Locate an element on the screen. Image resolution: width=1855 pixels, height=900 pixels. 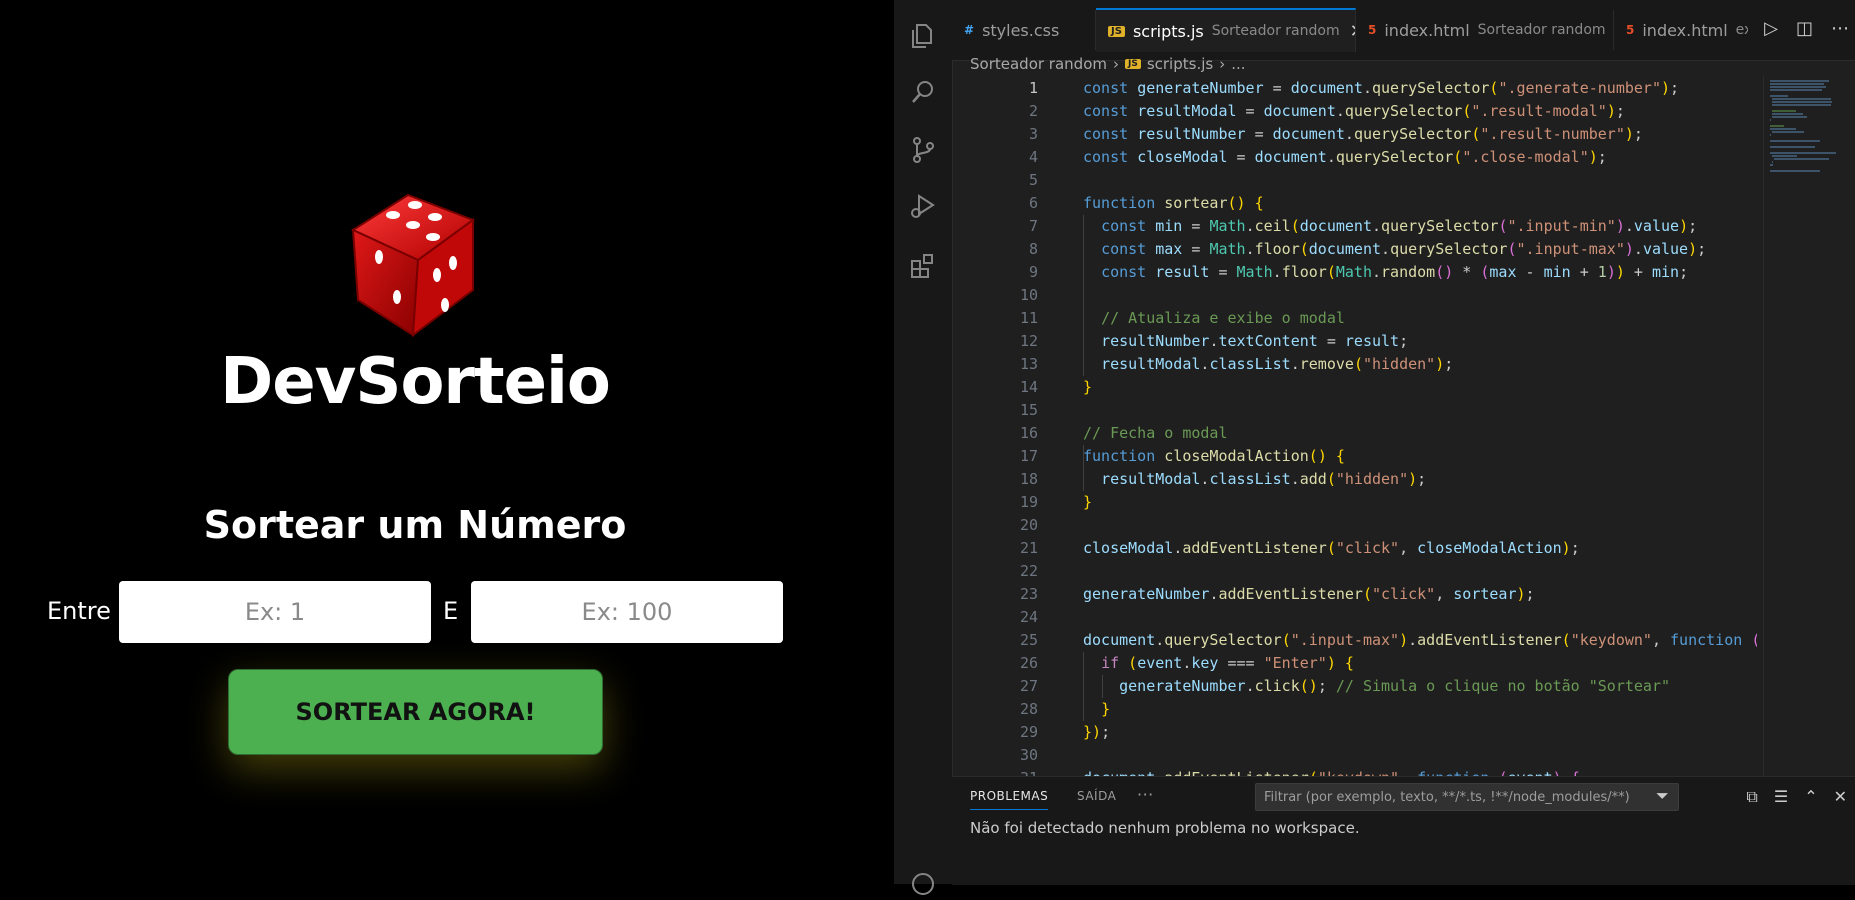
line-number: 17 is located at coordinates (1028, 456).